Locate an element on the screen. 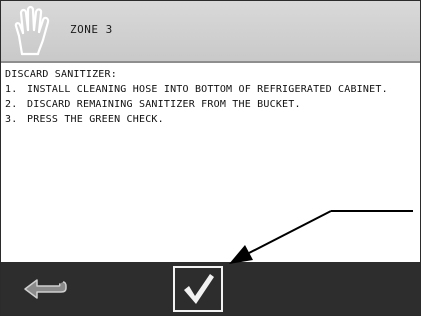 The width and height of the screenshot is (421, 316). step-number: 1. is located at coordinates (11, 89).